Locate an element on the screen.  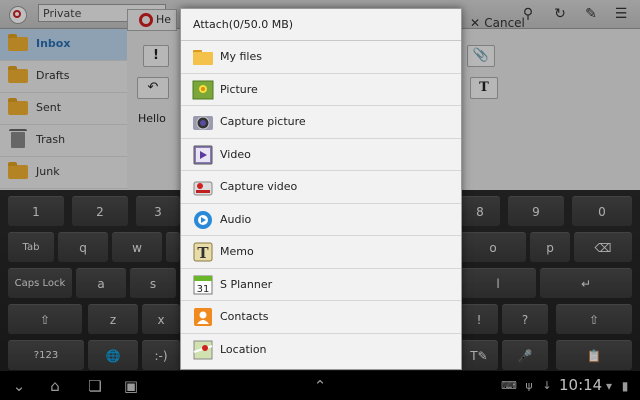
option-label: Audio is located at coordinates (236, 219).